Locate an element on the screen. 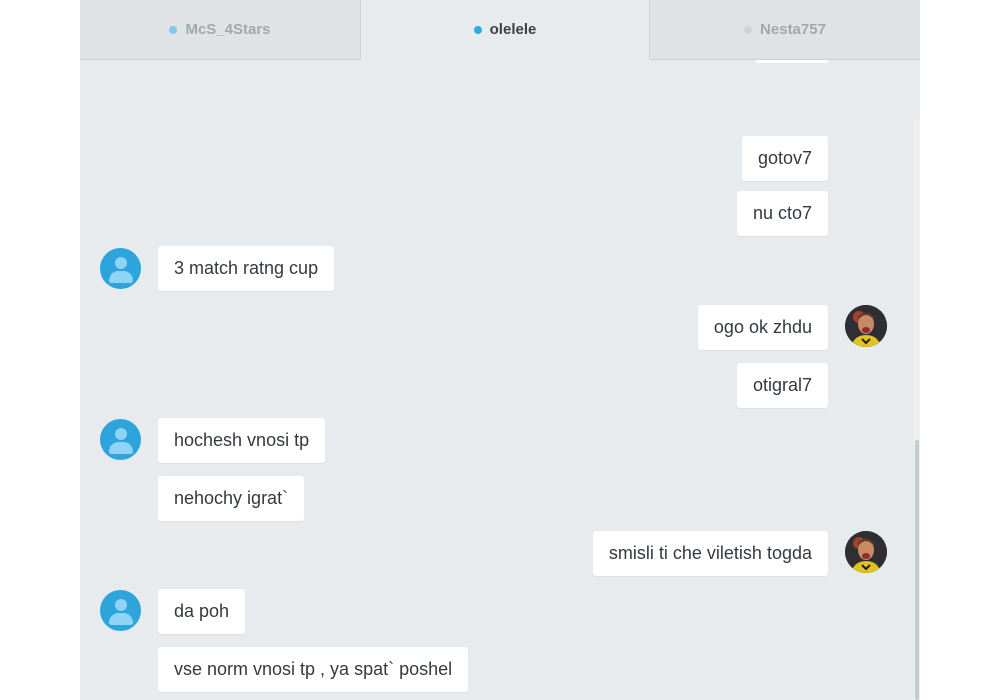 This screenshot has width=1000, height=700. message-bubble-outgoing: gotov7 is located at coordinates (784, 158).